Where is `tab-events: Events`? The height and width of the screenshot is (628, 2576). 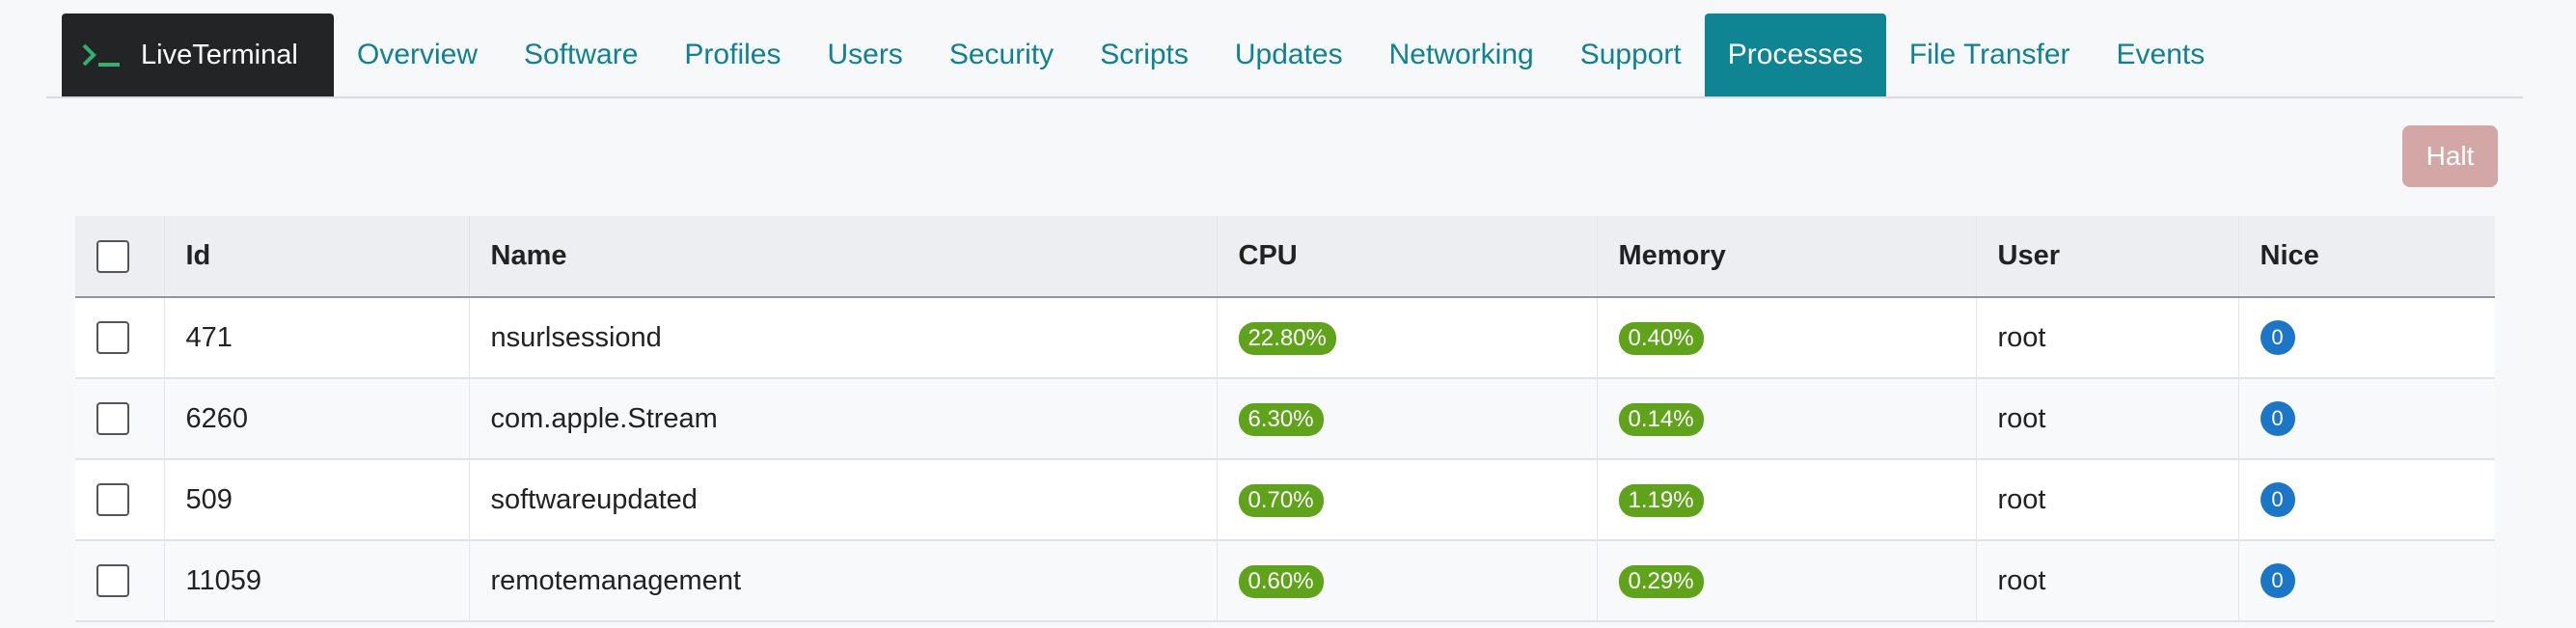 tab-events: Events is located at coordinates (2161, 55).